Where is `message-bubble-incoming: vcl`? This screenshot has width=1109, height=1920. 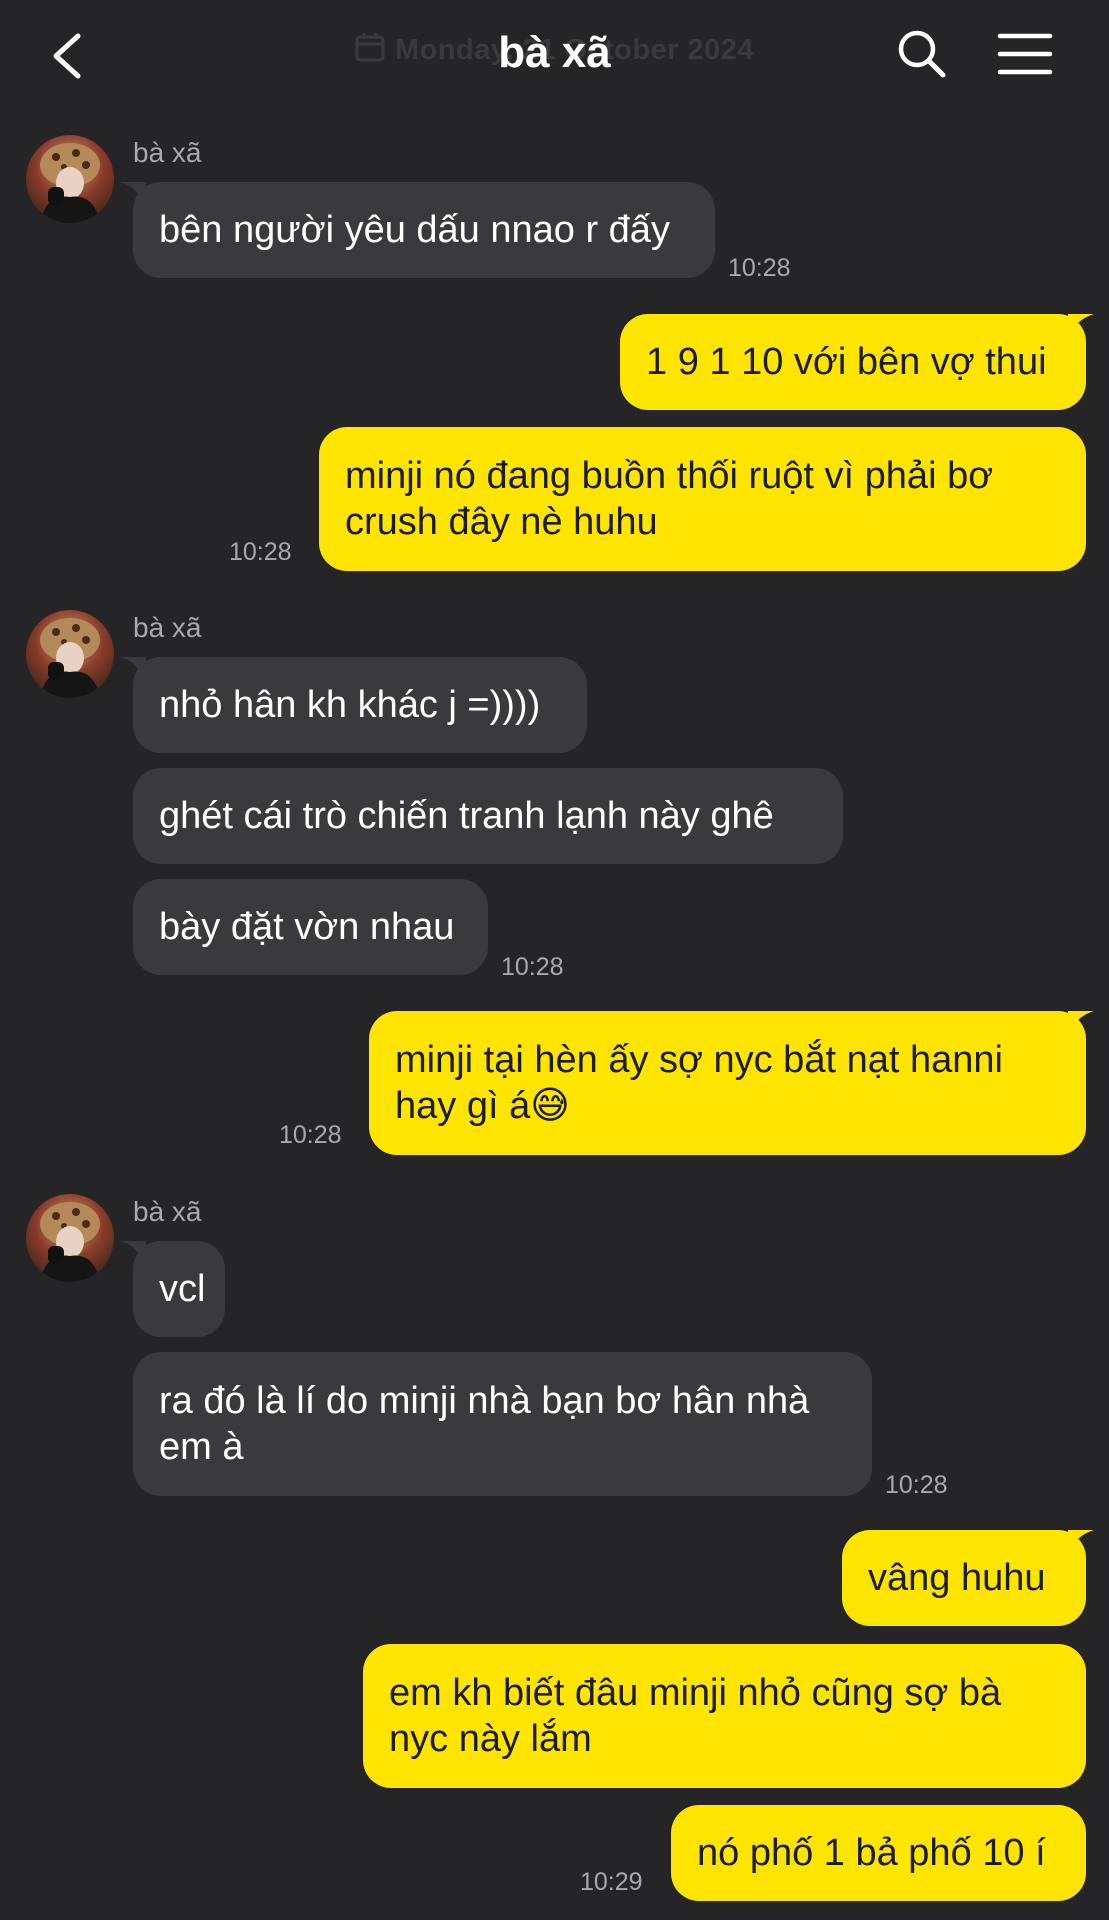
message-bubble-incoming: vcl is located at coordinates (179, 1289).